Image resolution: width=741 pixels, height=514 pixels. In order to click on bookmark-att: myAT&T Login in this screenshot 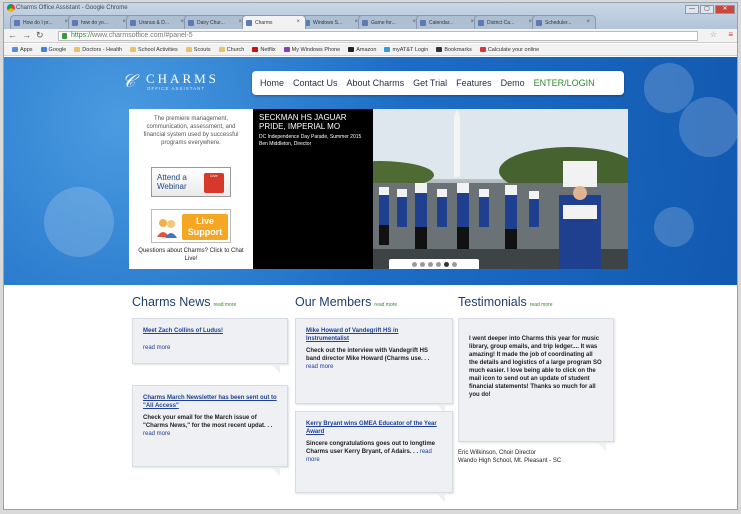, I will do `click(406, 50)`.